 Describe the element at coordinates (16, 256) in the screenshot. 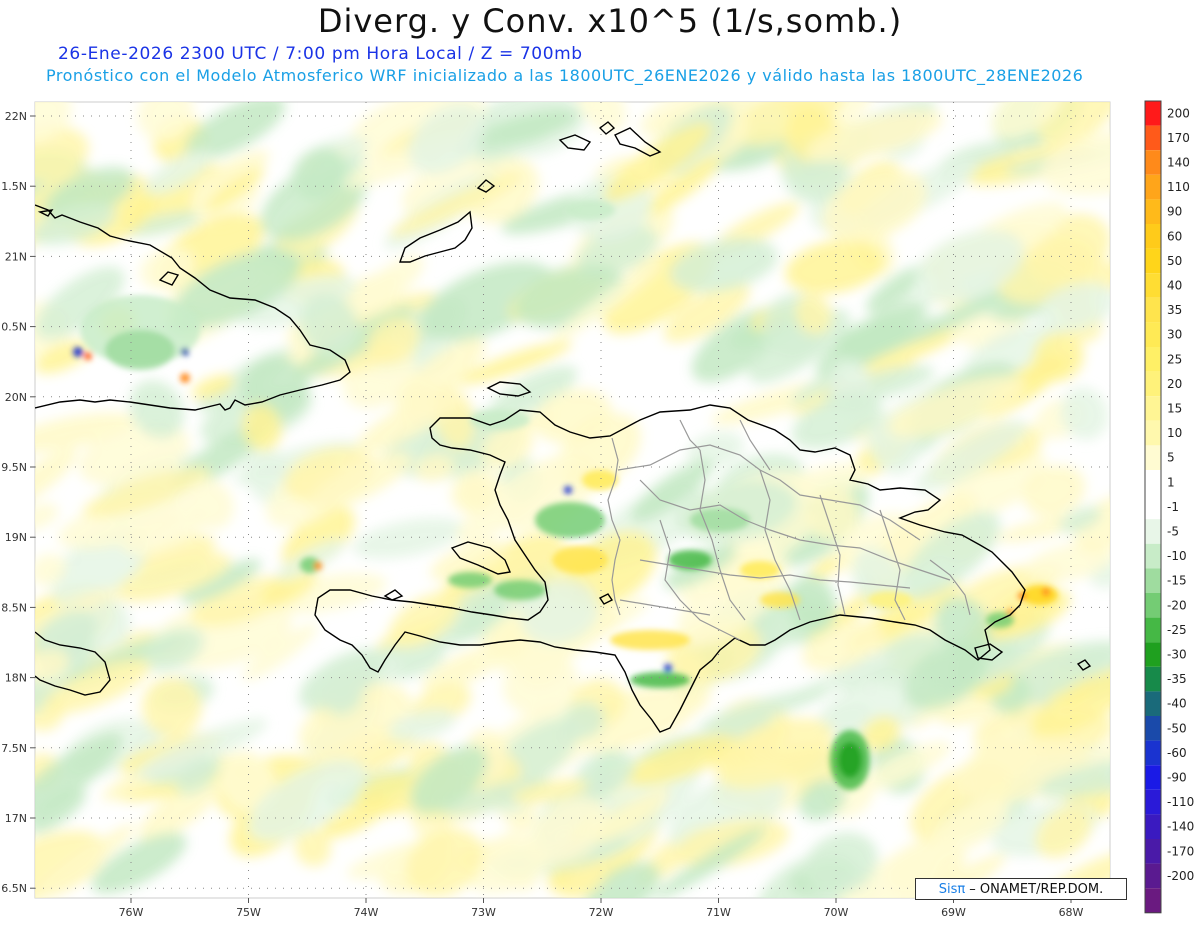

I see `lat-label: 21N` at that location.